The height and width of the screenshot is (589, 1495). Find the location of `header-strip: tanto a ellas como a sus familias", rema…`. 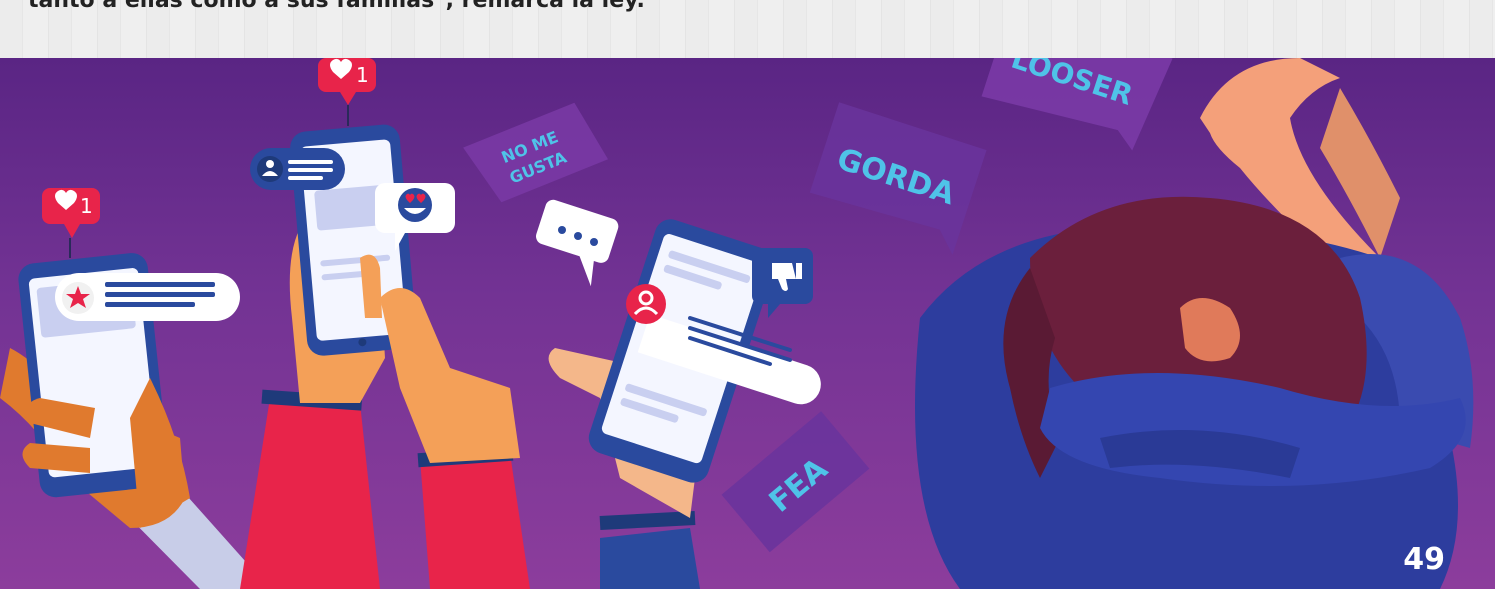

header-strip: tanto a ellas como a sus familias", rema… is located at coordinates (747, 29).